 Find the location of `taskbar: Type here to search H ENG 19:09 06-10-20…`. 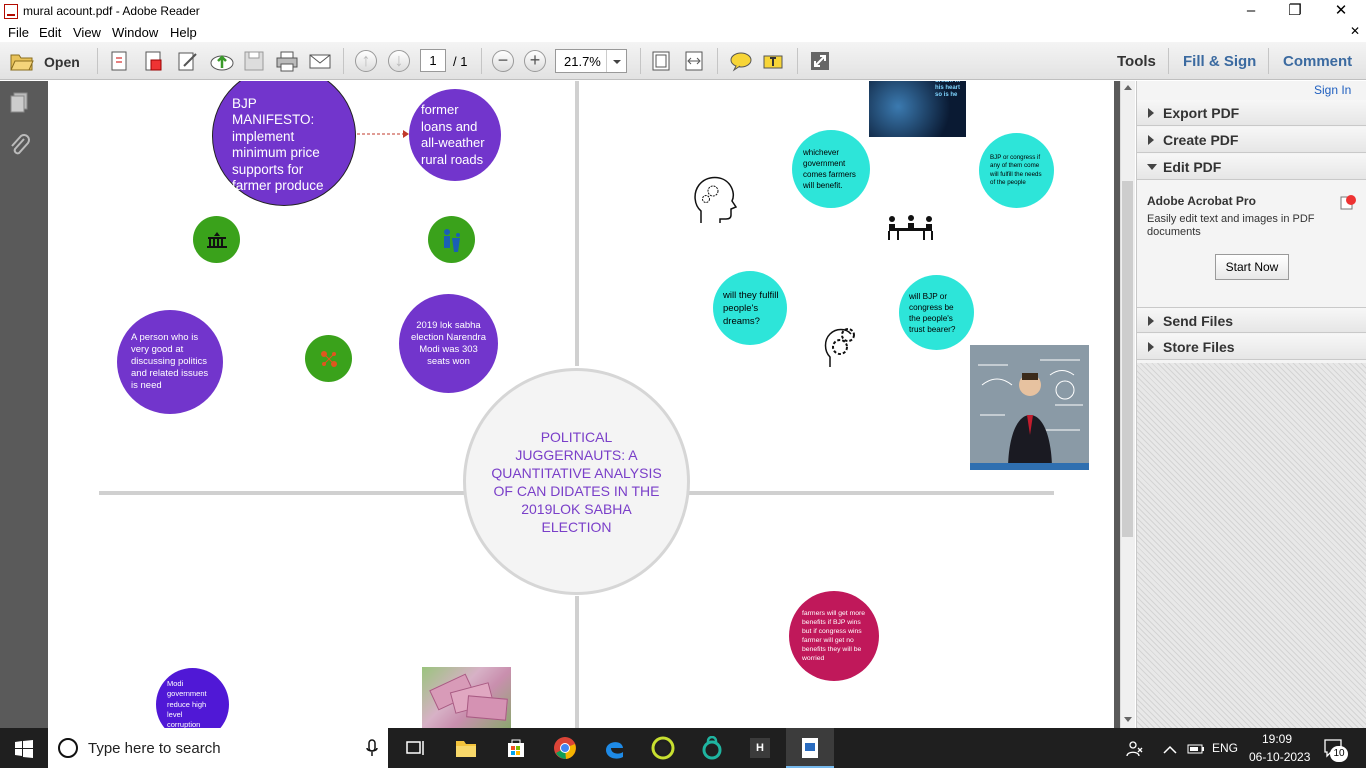

taskbar: Type here to search H ENG 19:09 06-10-20… is located at coordinates (683, 748).